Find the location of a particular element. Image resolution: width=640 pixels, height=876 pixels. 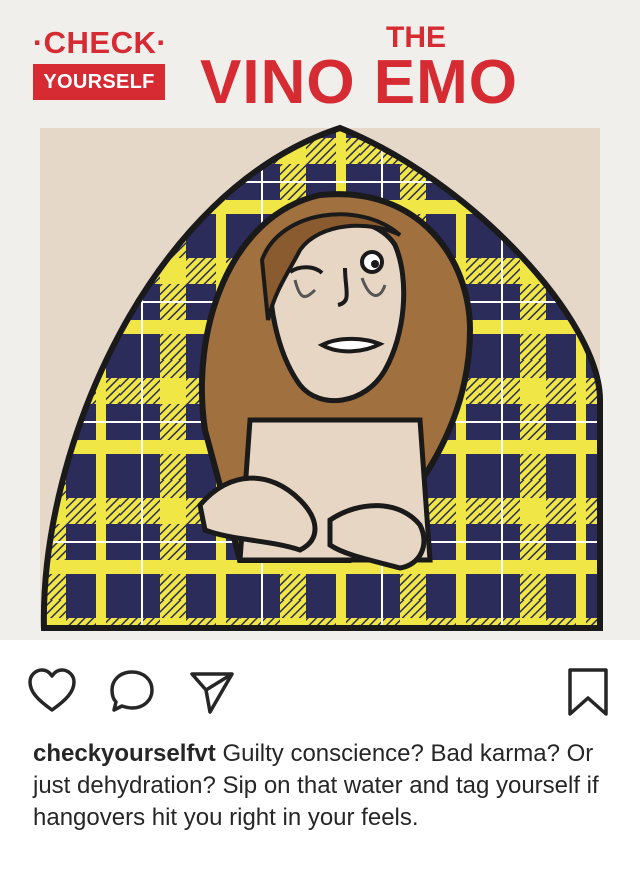

caption-username-link: checkyourselfvt is located at coordinates (124, 753).